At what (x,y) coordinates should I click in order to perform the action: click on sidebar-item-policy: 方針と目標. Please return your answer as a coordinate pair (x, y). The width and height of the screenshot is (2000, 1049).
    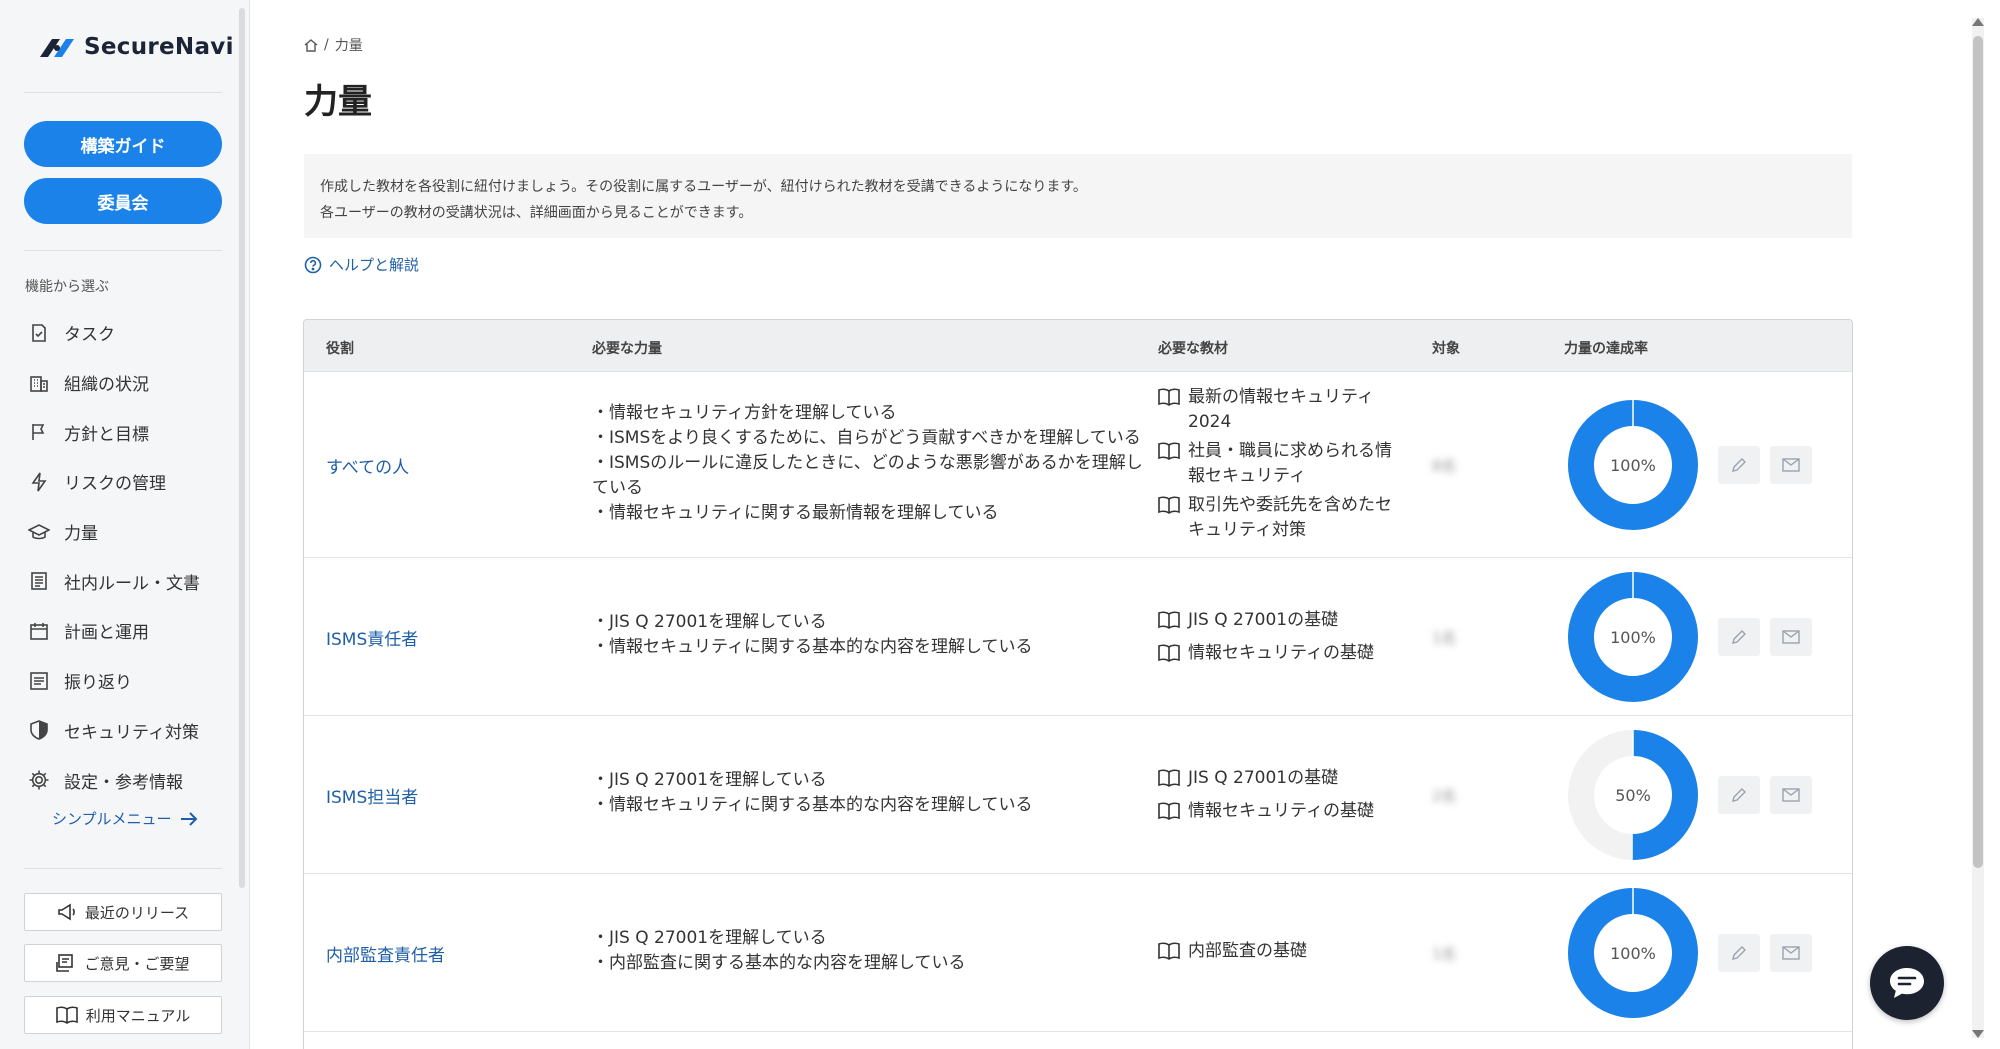
    Looking at the image, I should click on (128, 432).